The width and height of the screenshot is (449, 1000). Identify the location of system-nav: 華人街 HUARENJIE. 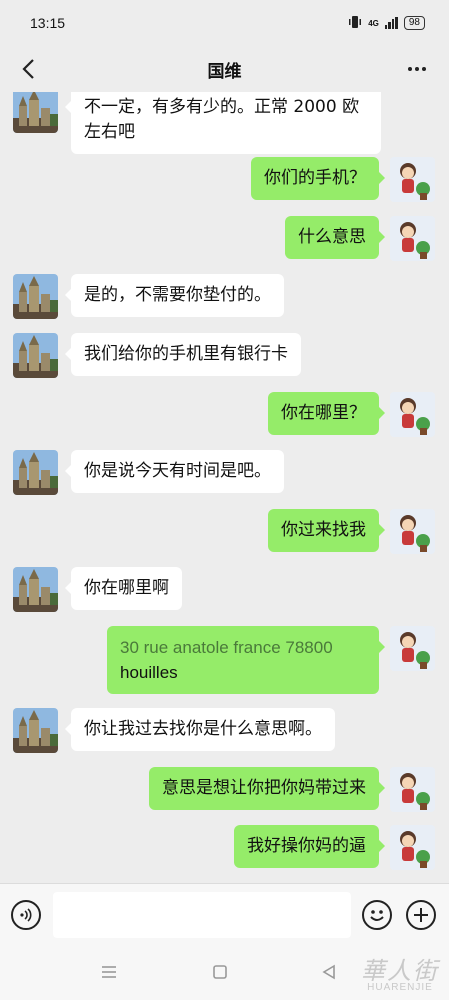
(224, 972).